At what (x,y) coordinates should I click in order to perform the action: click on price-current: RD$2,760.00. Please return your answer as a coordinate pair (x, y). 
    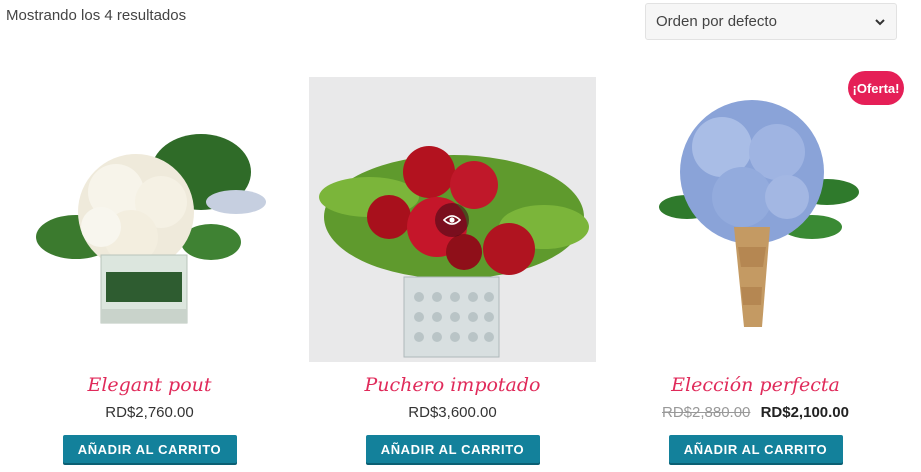
    Looking at the image, I should click on (149, 412).